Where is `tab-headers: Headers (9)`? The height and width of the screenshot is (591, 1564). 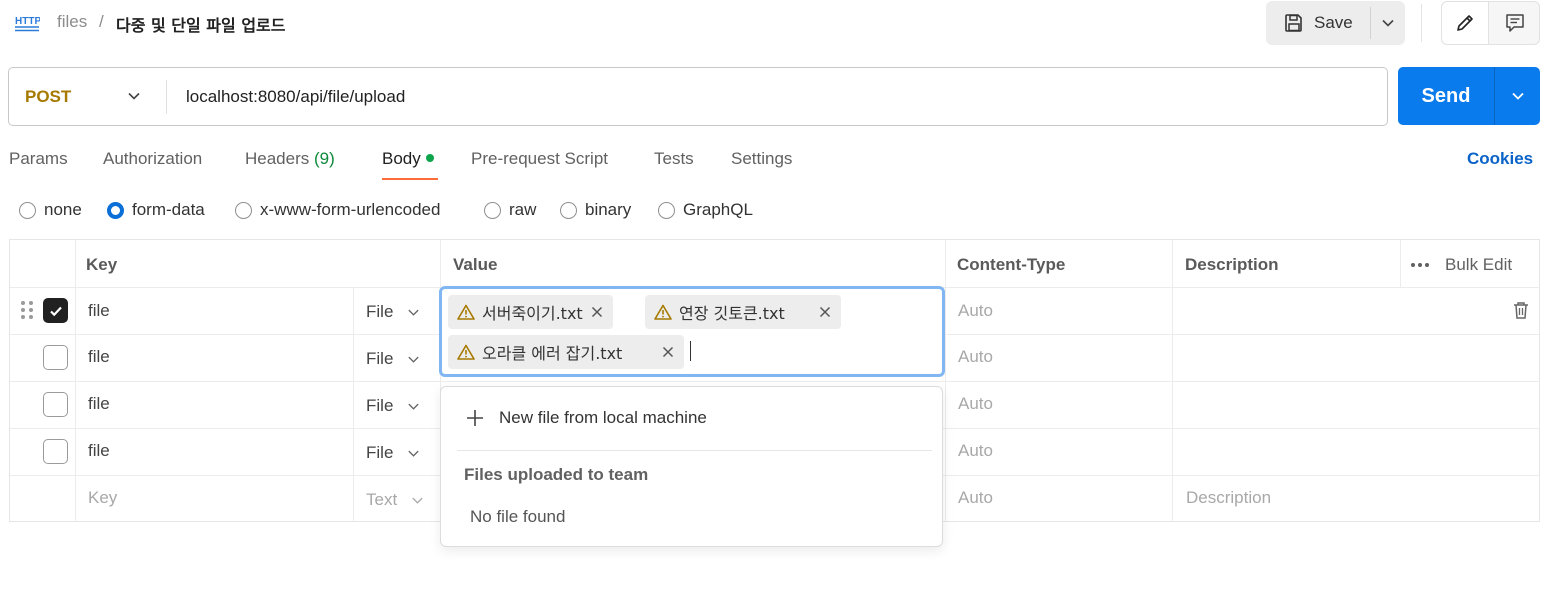
tab-headers: Headers (9) is located at coordinates (290, 159).